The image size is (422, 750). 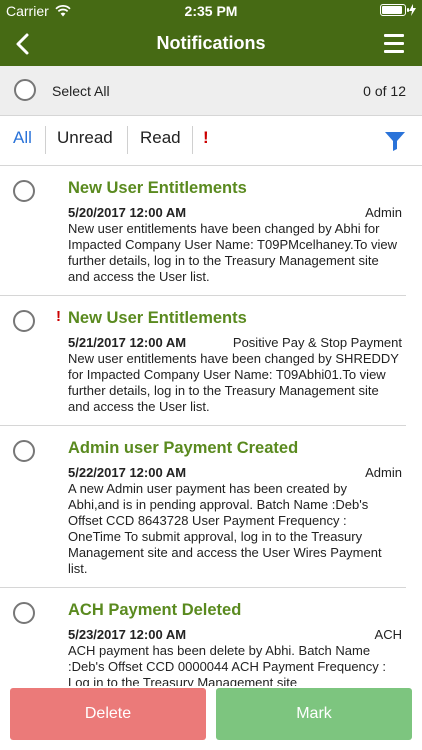 I want to click on notification-source: ACH, so click(x=388, y=634).